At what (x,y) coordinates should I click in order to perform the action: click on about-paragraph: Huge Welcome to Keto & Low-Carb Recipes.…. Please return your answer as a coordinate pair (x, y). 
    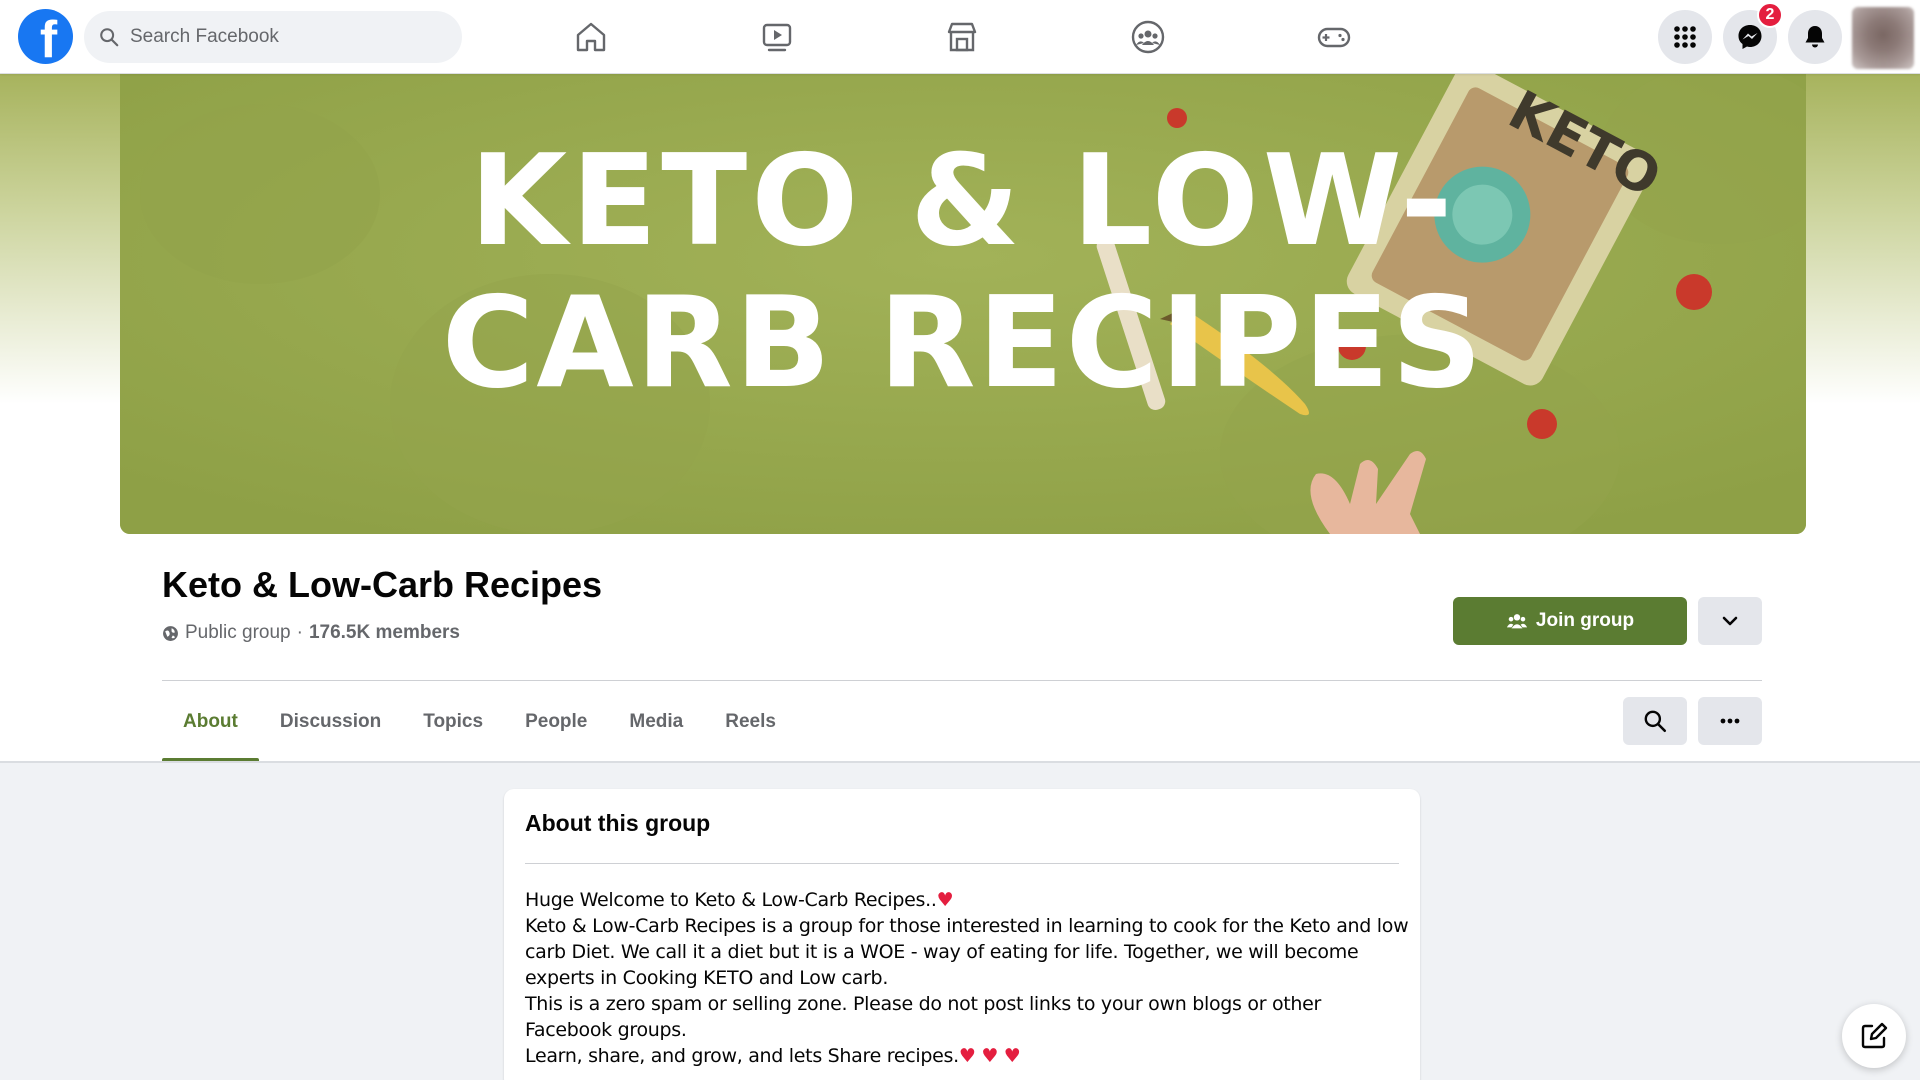
    Looking at the image, I should click on (739, 900).